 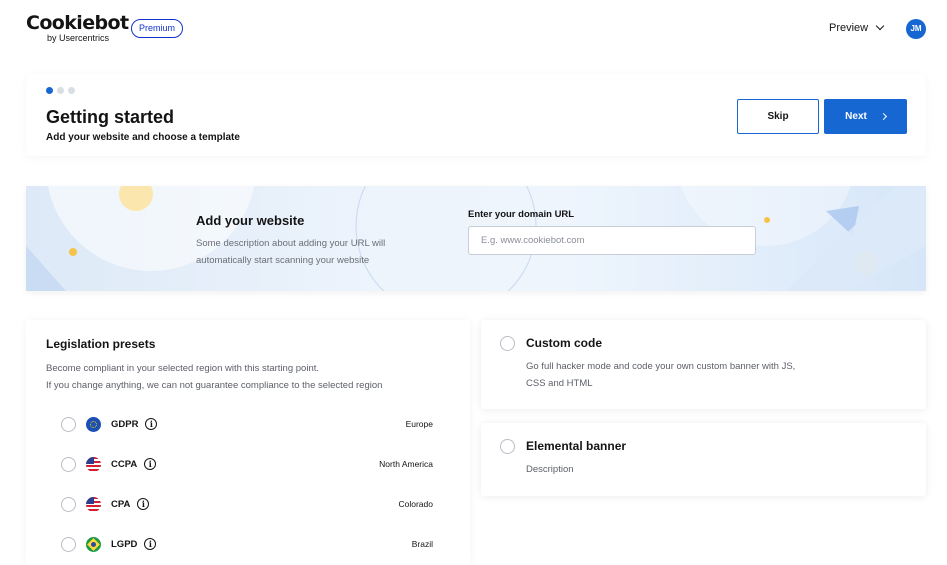 I want to click on cookiebot-logo: Cookiebot by Usercentrics, so click(x=77, y=27).